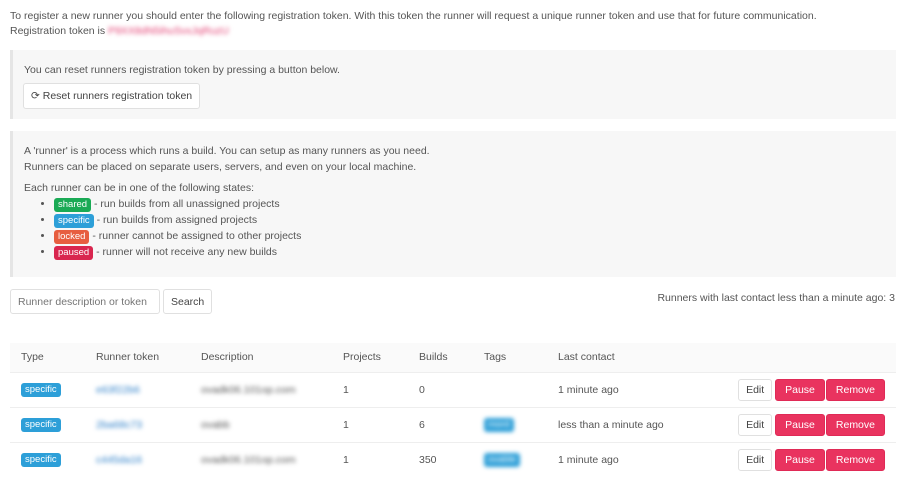  Describe the element at coordinates (119, 460) in the screenshot. I see `runner-token-link: c445da16` at that location.